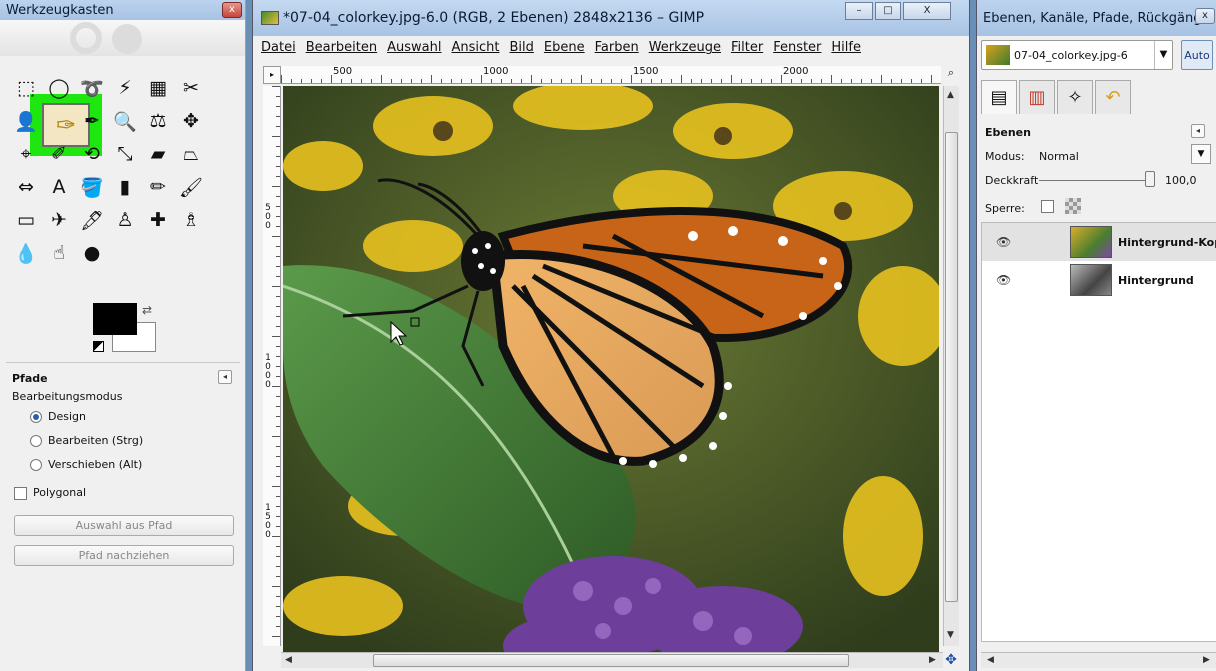 This screenshot has height=671, width=1216. What do you see at coordinates (125, 121) in the screenshot?
I see `zoom-tool-icon: 🔍` at bounding box center [125, 121].